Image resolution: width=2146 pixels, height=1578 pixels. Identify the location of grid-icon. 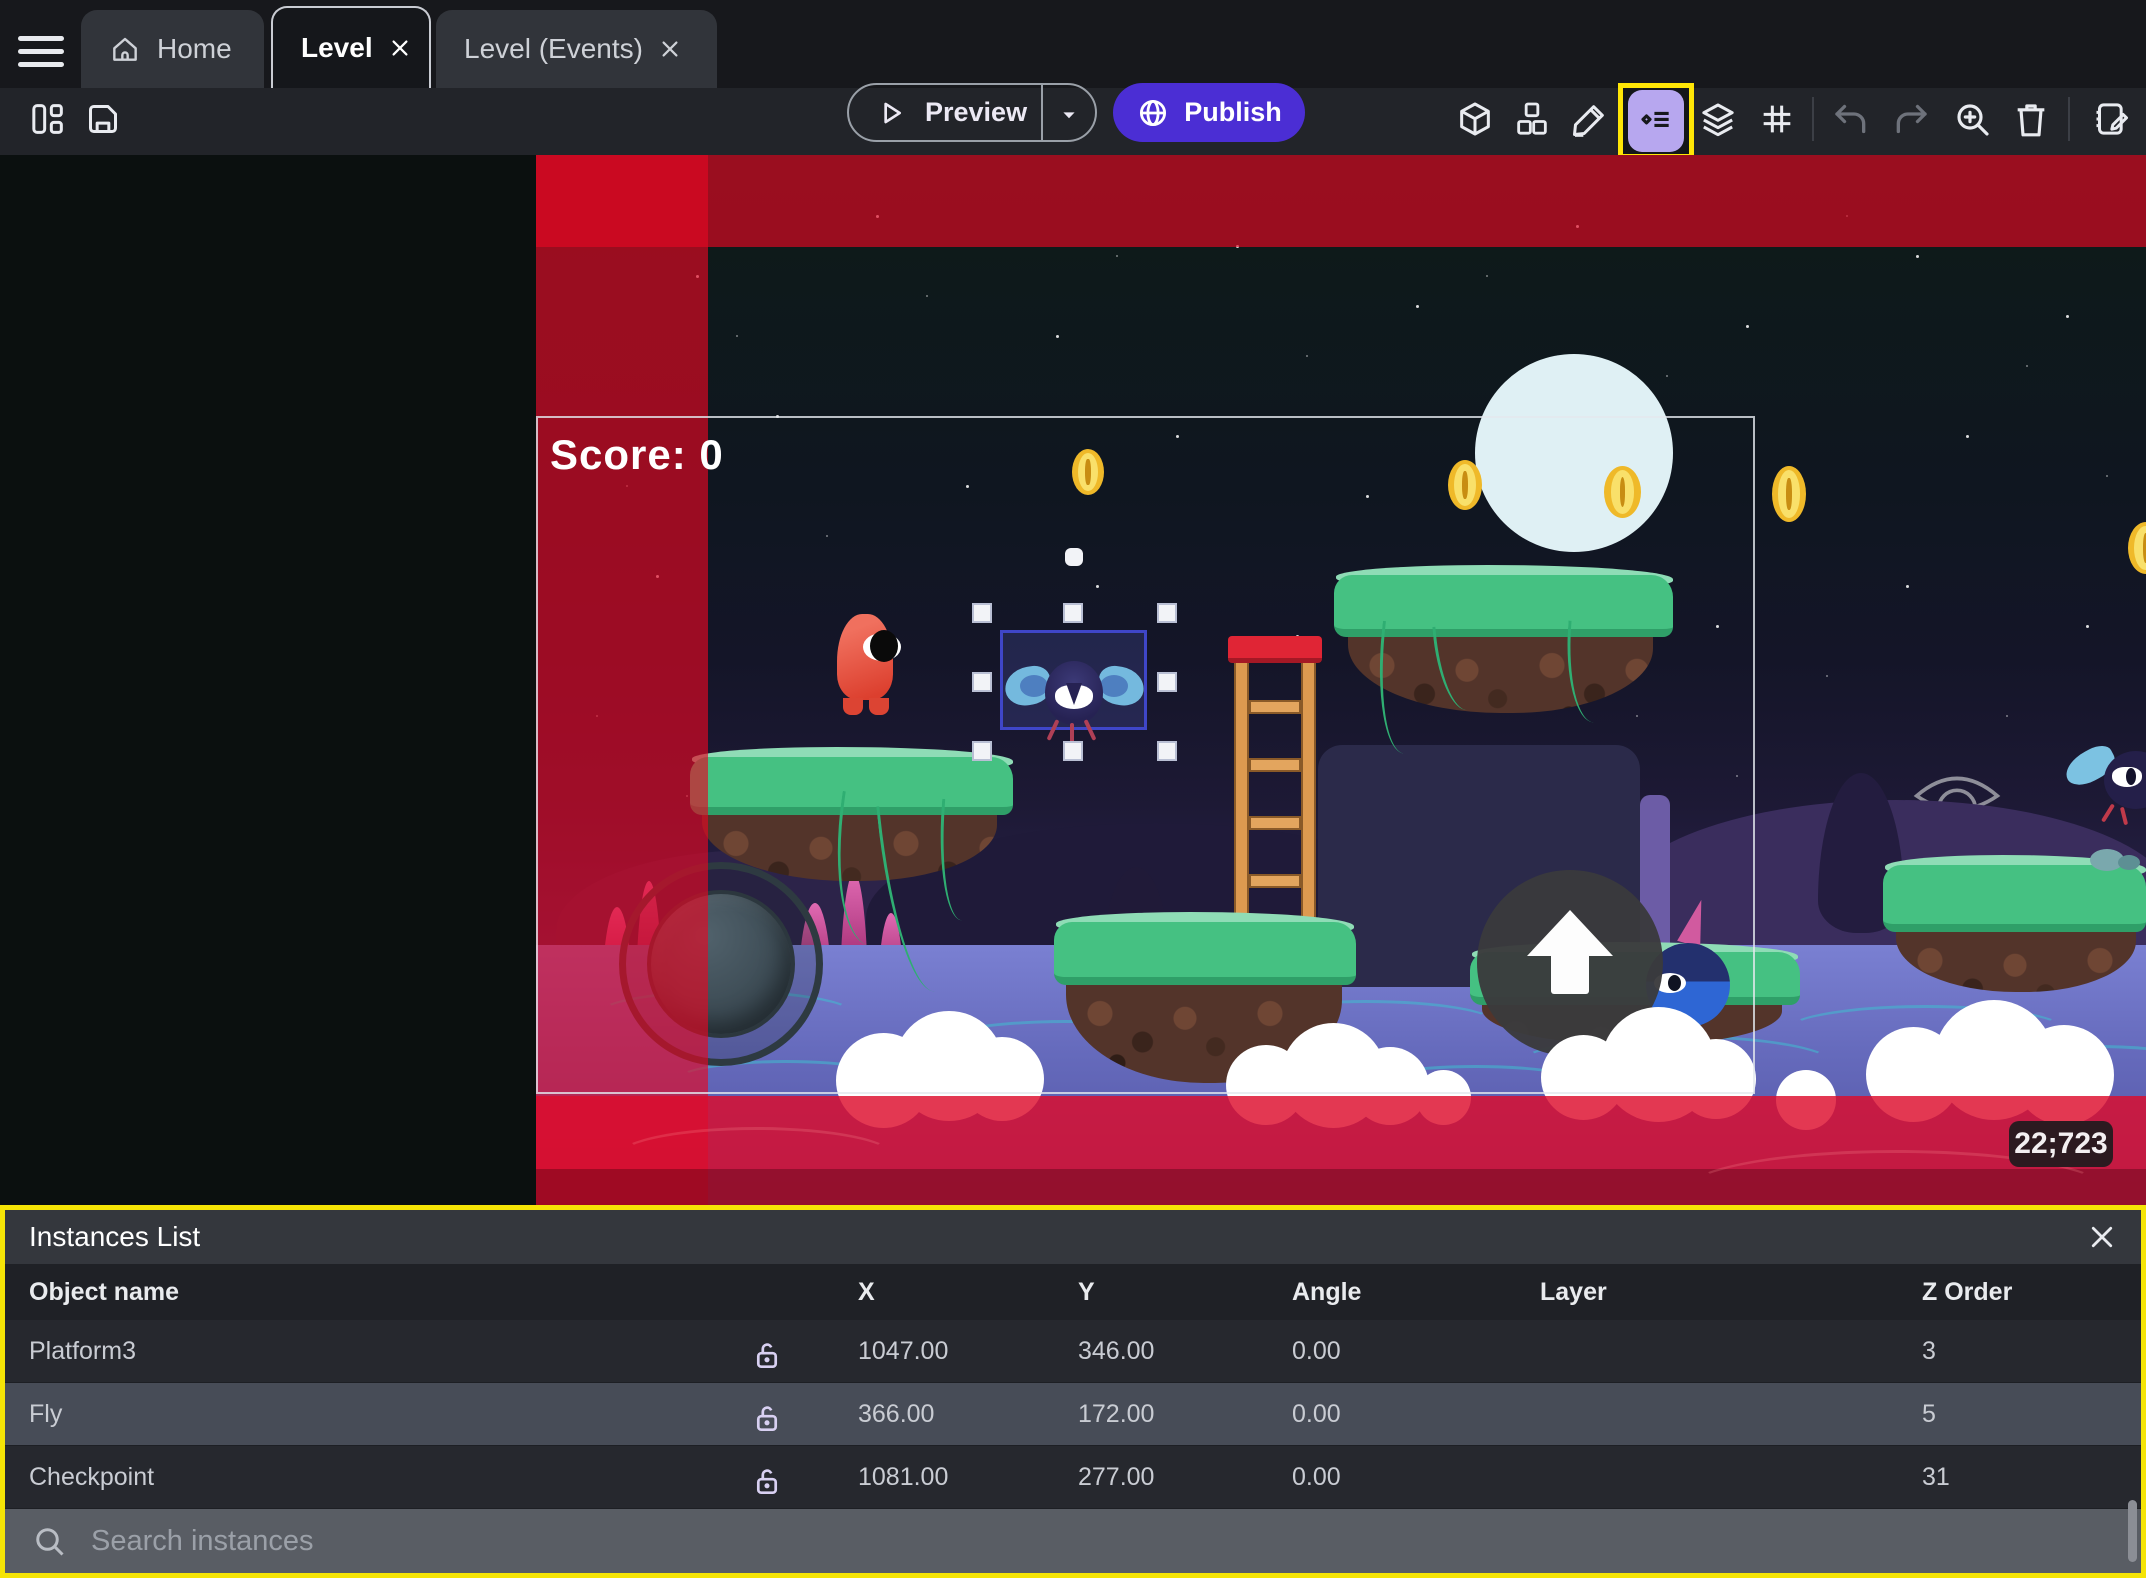
(1777, 119).